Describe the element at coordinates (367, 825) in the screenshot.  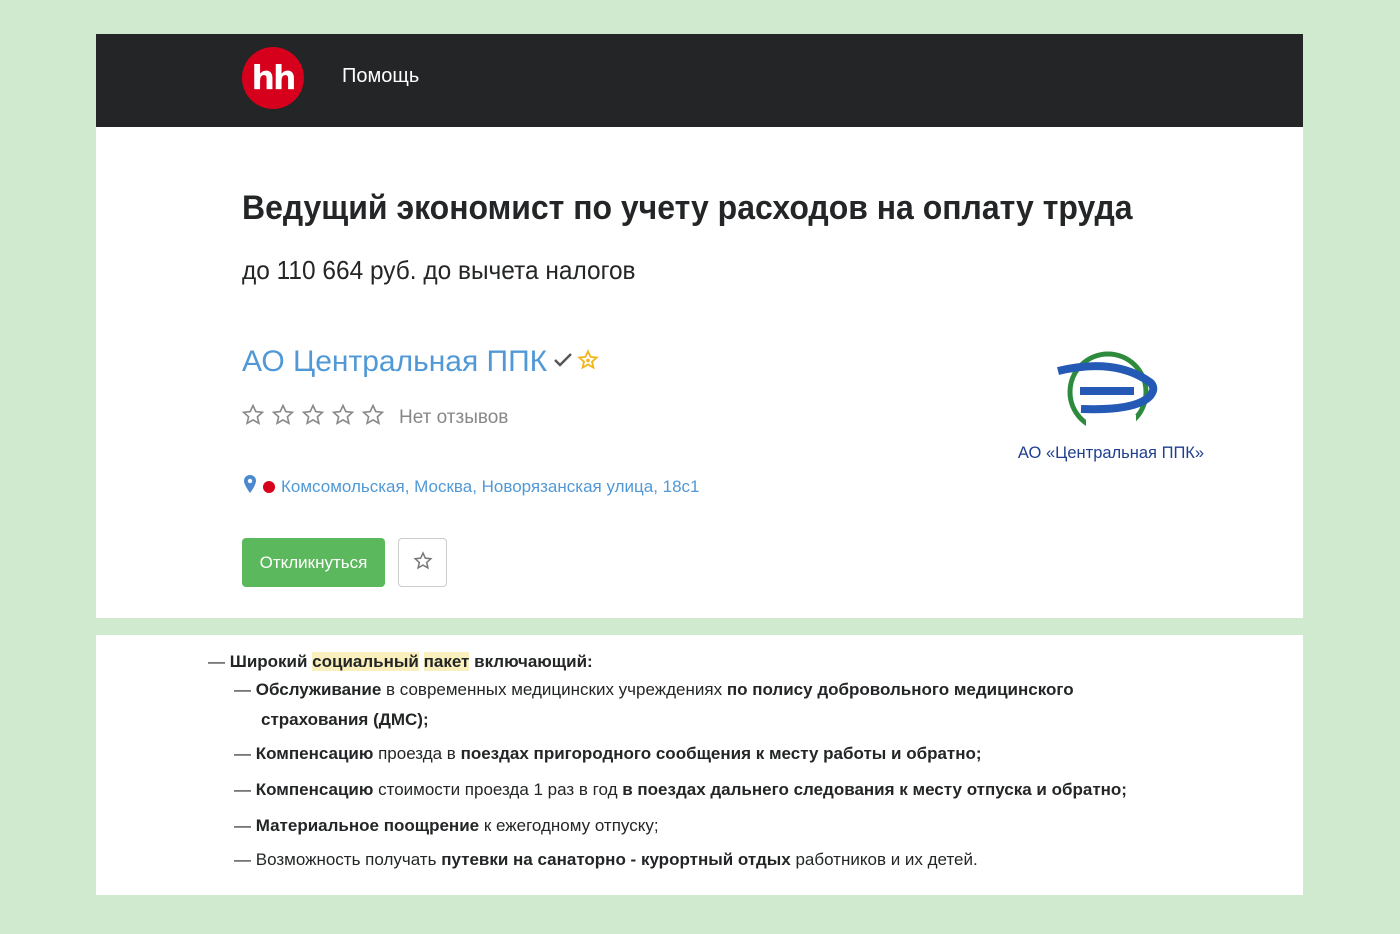
I see `description-text: Материальное поощрение` at that location.